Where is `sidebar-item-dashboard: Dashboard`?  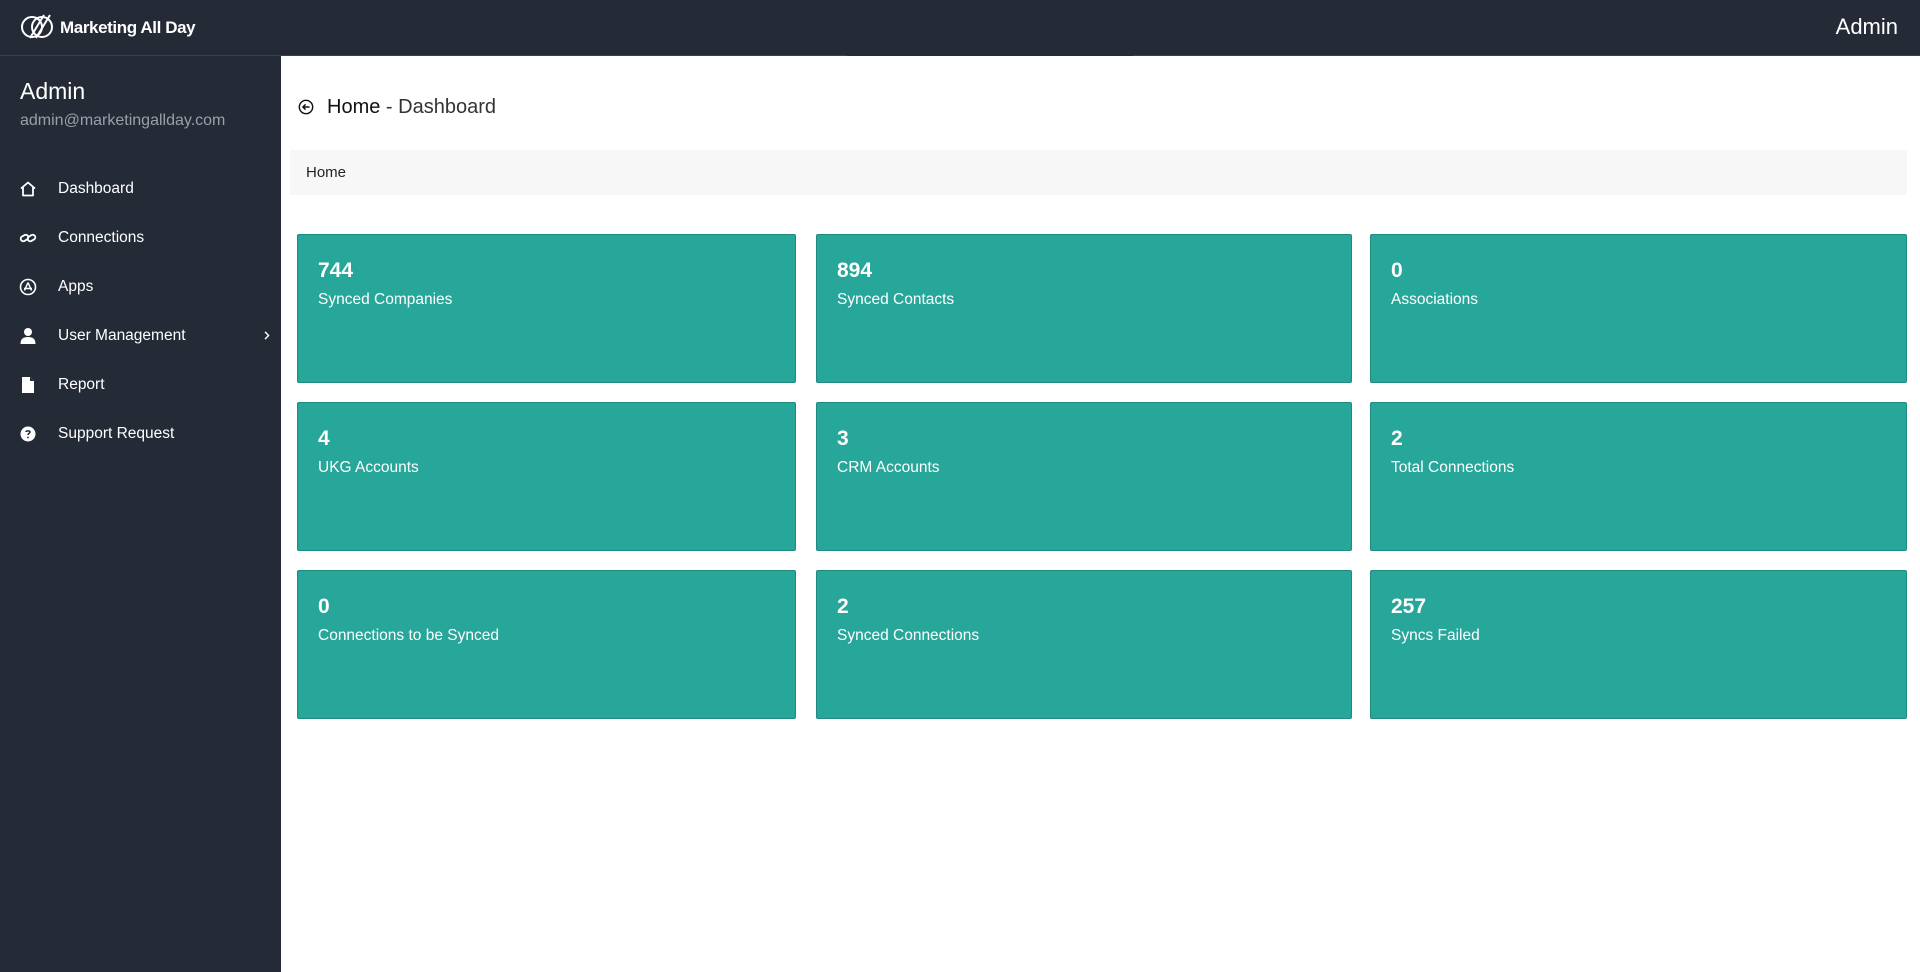 sidebar-item-dashboard: Dashboard is located at coordinates (140, 188).